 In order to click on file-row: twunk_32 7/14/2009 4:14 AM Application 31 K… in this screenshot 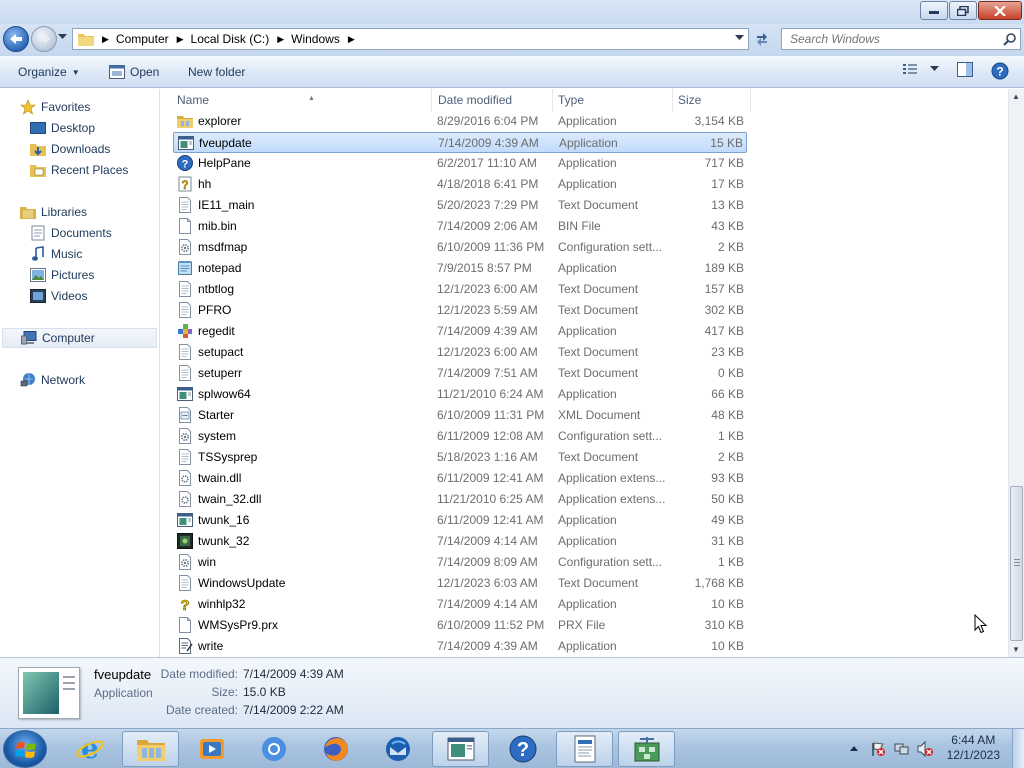, I will do `click(460, 541)`.